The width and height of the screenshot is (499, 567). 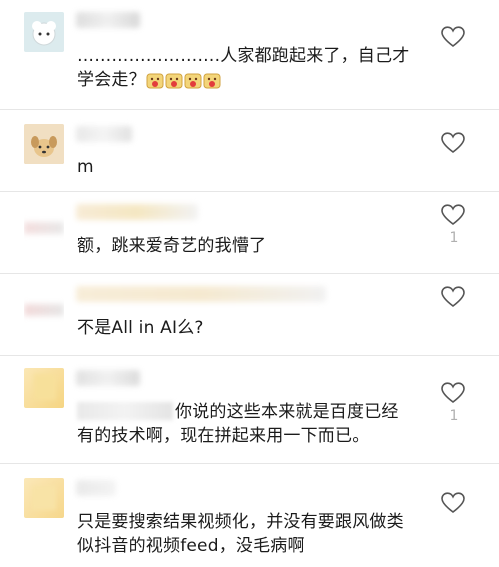 What do you see at coordinates (249, 315) in the screenshot?
I see `comment-item: 不是All in AI么?` at bounding box center [249, 315].